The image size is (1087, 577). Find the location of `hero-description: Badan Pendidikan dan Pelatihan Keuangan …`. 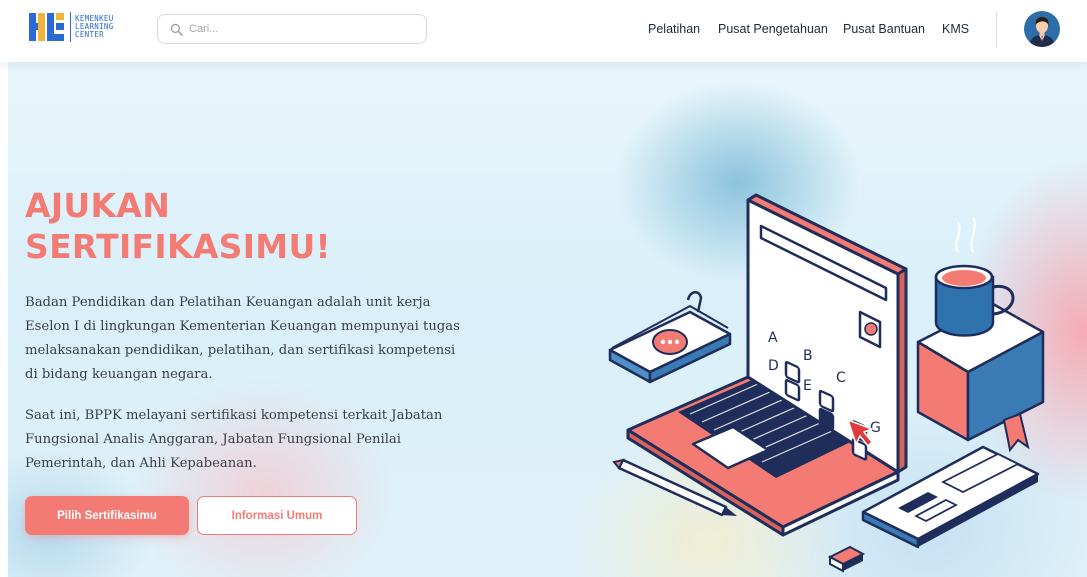

hero-description: Badan Pendidikan dan Pelatihan Keuangan … is located at coordinates (242, 338).